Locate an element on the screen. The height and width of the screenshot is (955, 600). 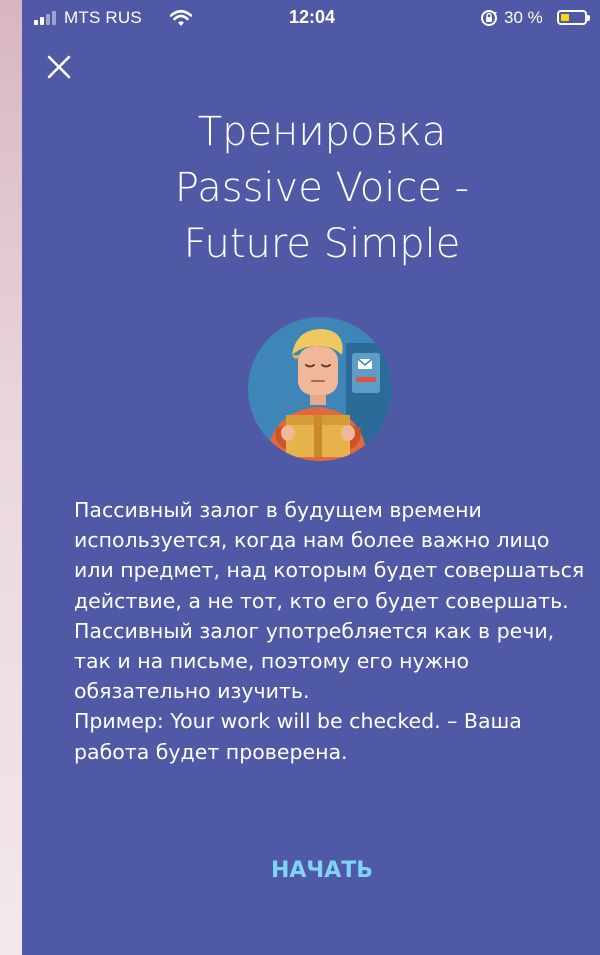
carrier-name: MTS RUS is located at coordinates (103, 17).